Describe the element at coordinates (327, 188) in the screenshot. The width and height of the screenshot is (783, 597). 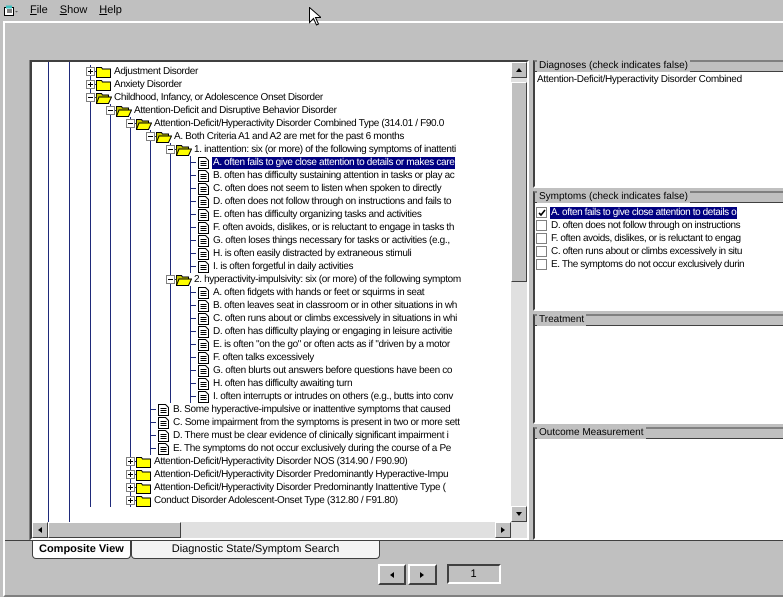
I see `tree-item: C. often does not seem to listen when spoken to directly` at that location.